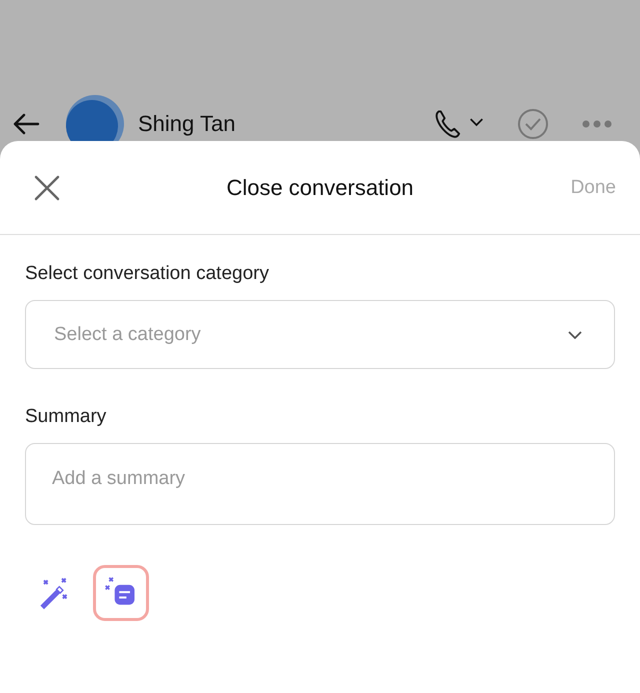 The image size is (640, 693). What do you see at coordinates (47, 187) in the screenshot?
I see `close-icon` at bounding box center [47, 187].